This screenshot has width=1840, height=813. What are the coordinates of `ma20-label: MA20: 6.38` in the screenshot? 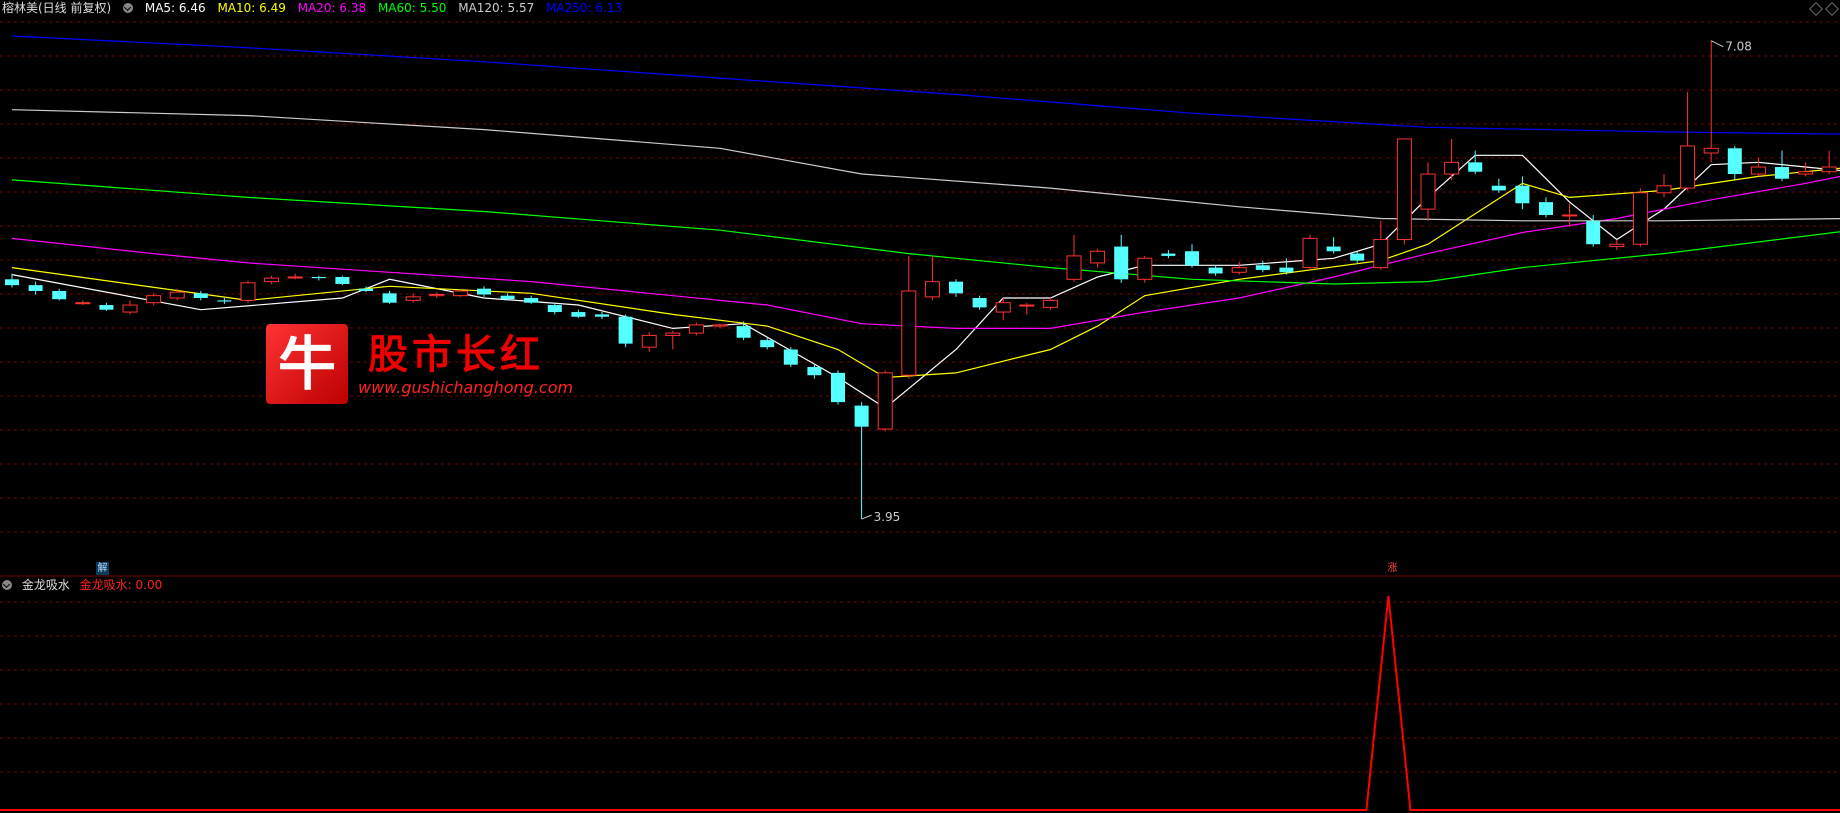 It's located at (332, 8).